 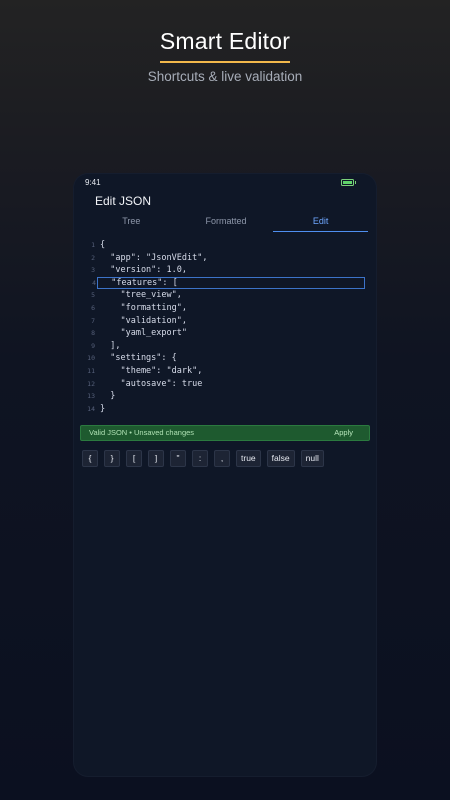 I want to click on code-line: 6 "formatting",, so click(x=226, y=308).